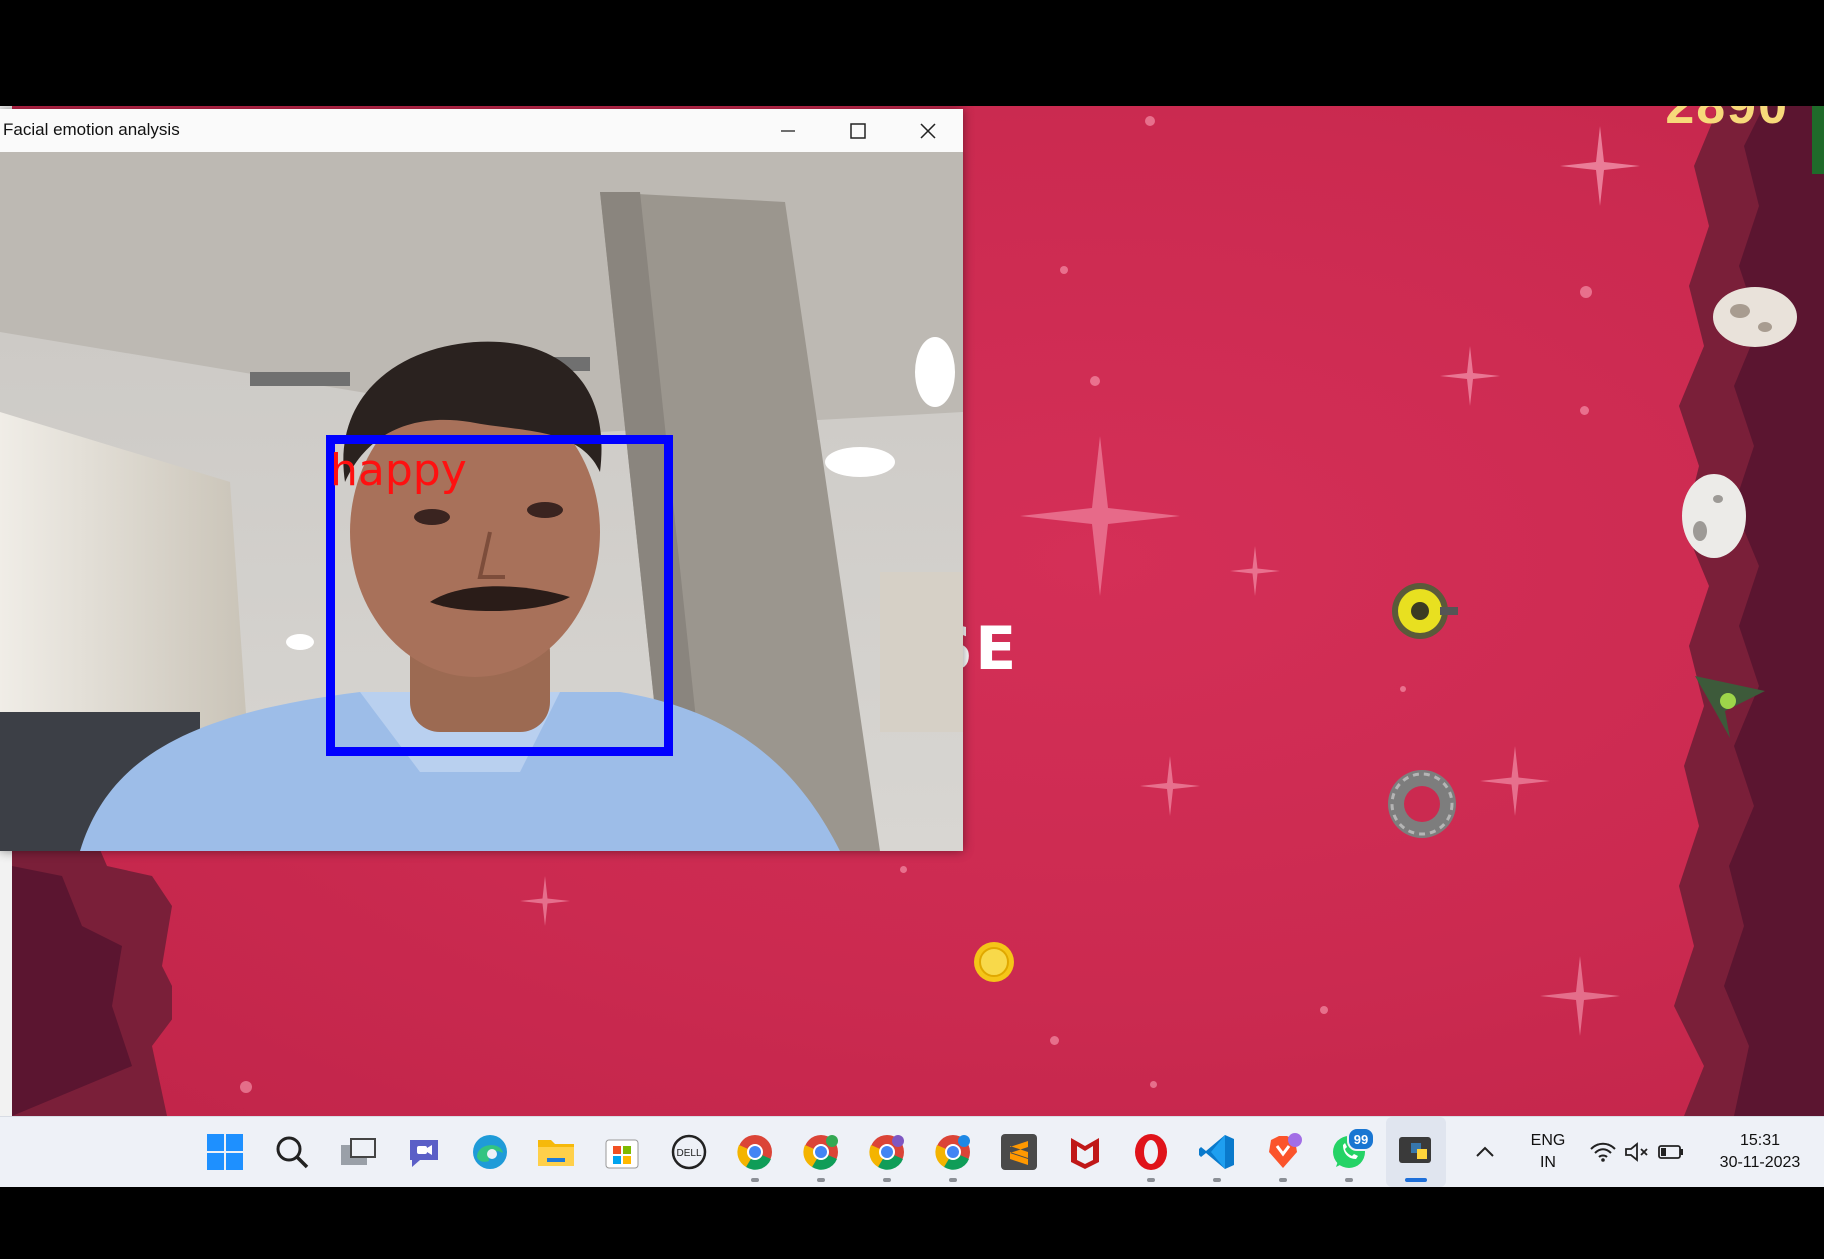 The height and width of the screenshot is (1259, 1824). I want to click on window-title: Facial emotion analysis, so click(91, 129).